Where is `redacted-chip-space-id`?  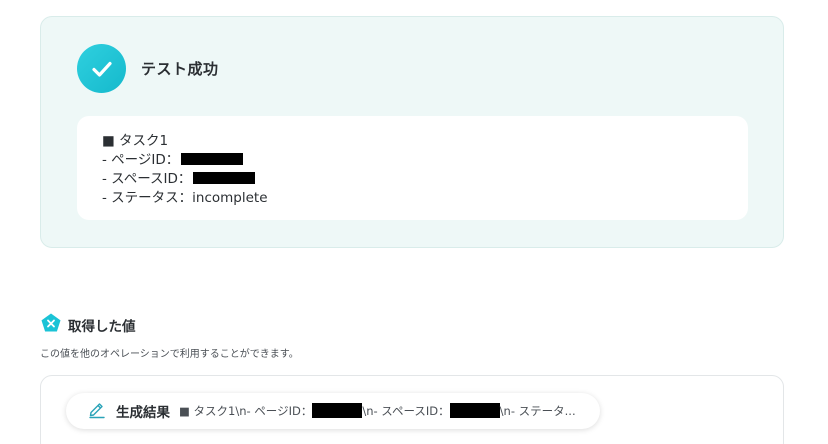
redacted-chip-space-id is located at coordinates (474, 410).